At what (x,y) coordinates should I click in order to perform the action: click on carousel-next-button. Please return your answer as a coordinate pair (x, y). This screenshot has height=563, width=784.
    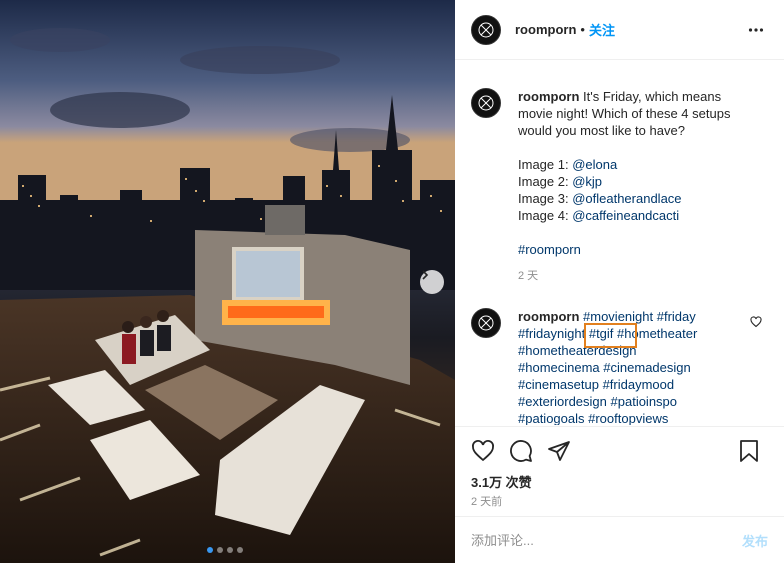
    Looking at the image, I should click on (432, 282).